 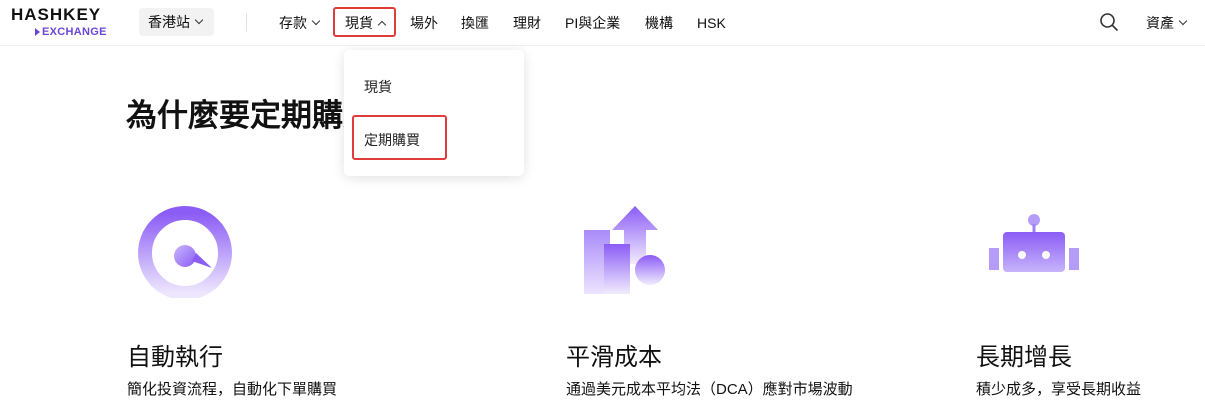 I want to click on nav-item-label: 換匯, so click(x=475, y=23).